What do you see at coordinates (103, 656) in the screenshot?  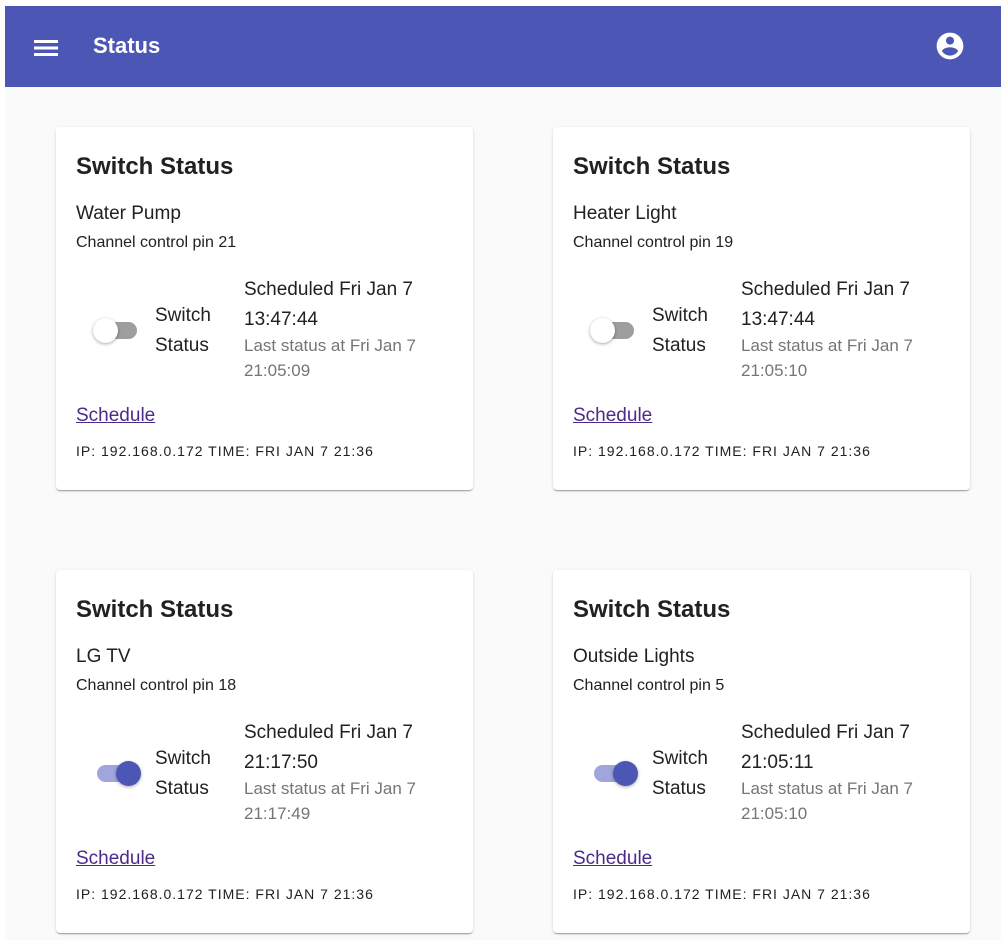 I see `device-name: LG TV` at bounding box center [103, 656].